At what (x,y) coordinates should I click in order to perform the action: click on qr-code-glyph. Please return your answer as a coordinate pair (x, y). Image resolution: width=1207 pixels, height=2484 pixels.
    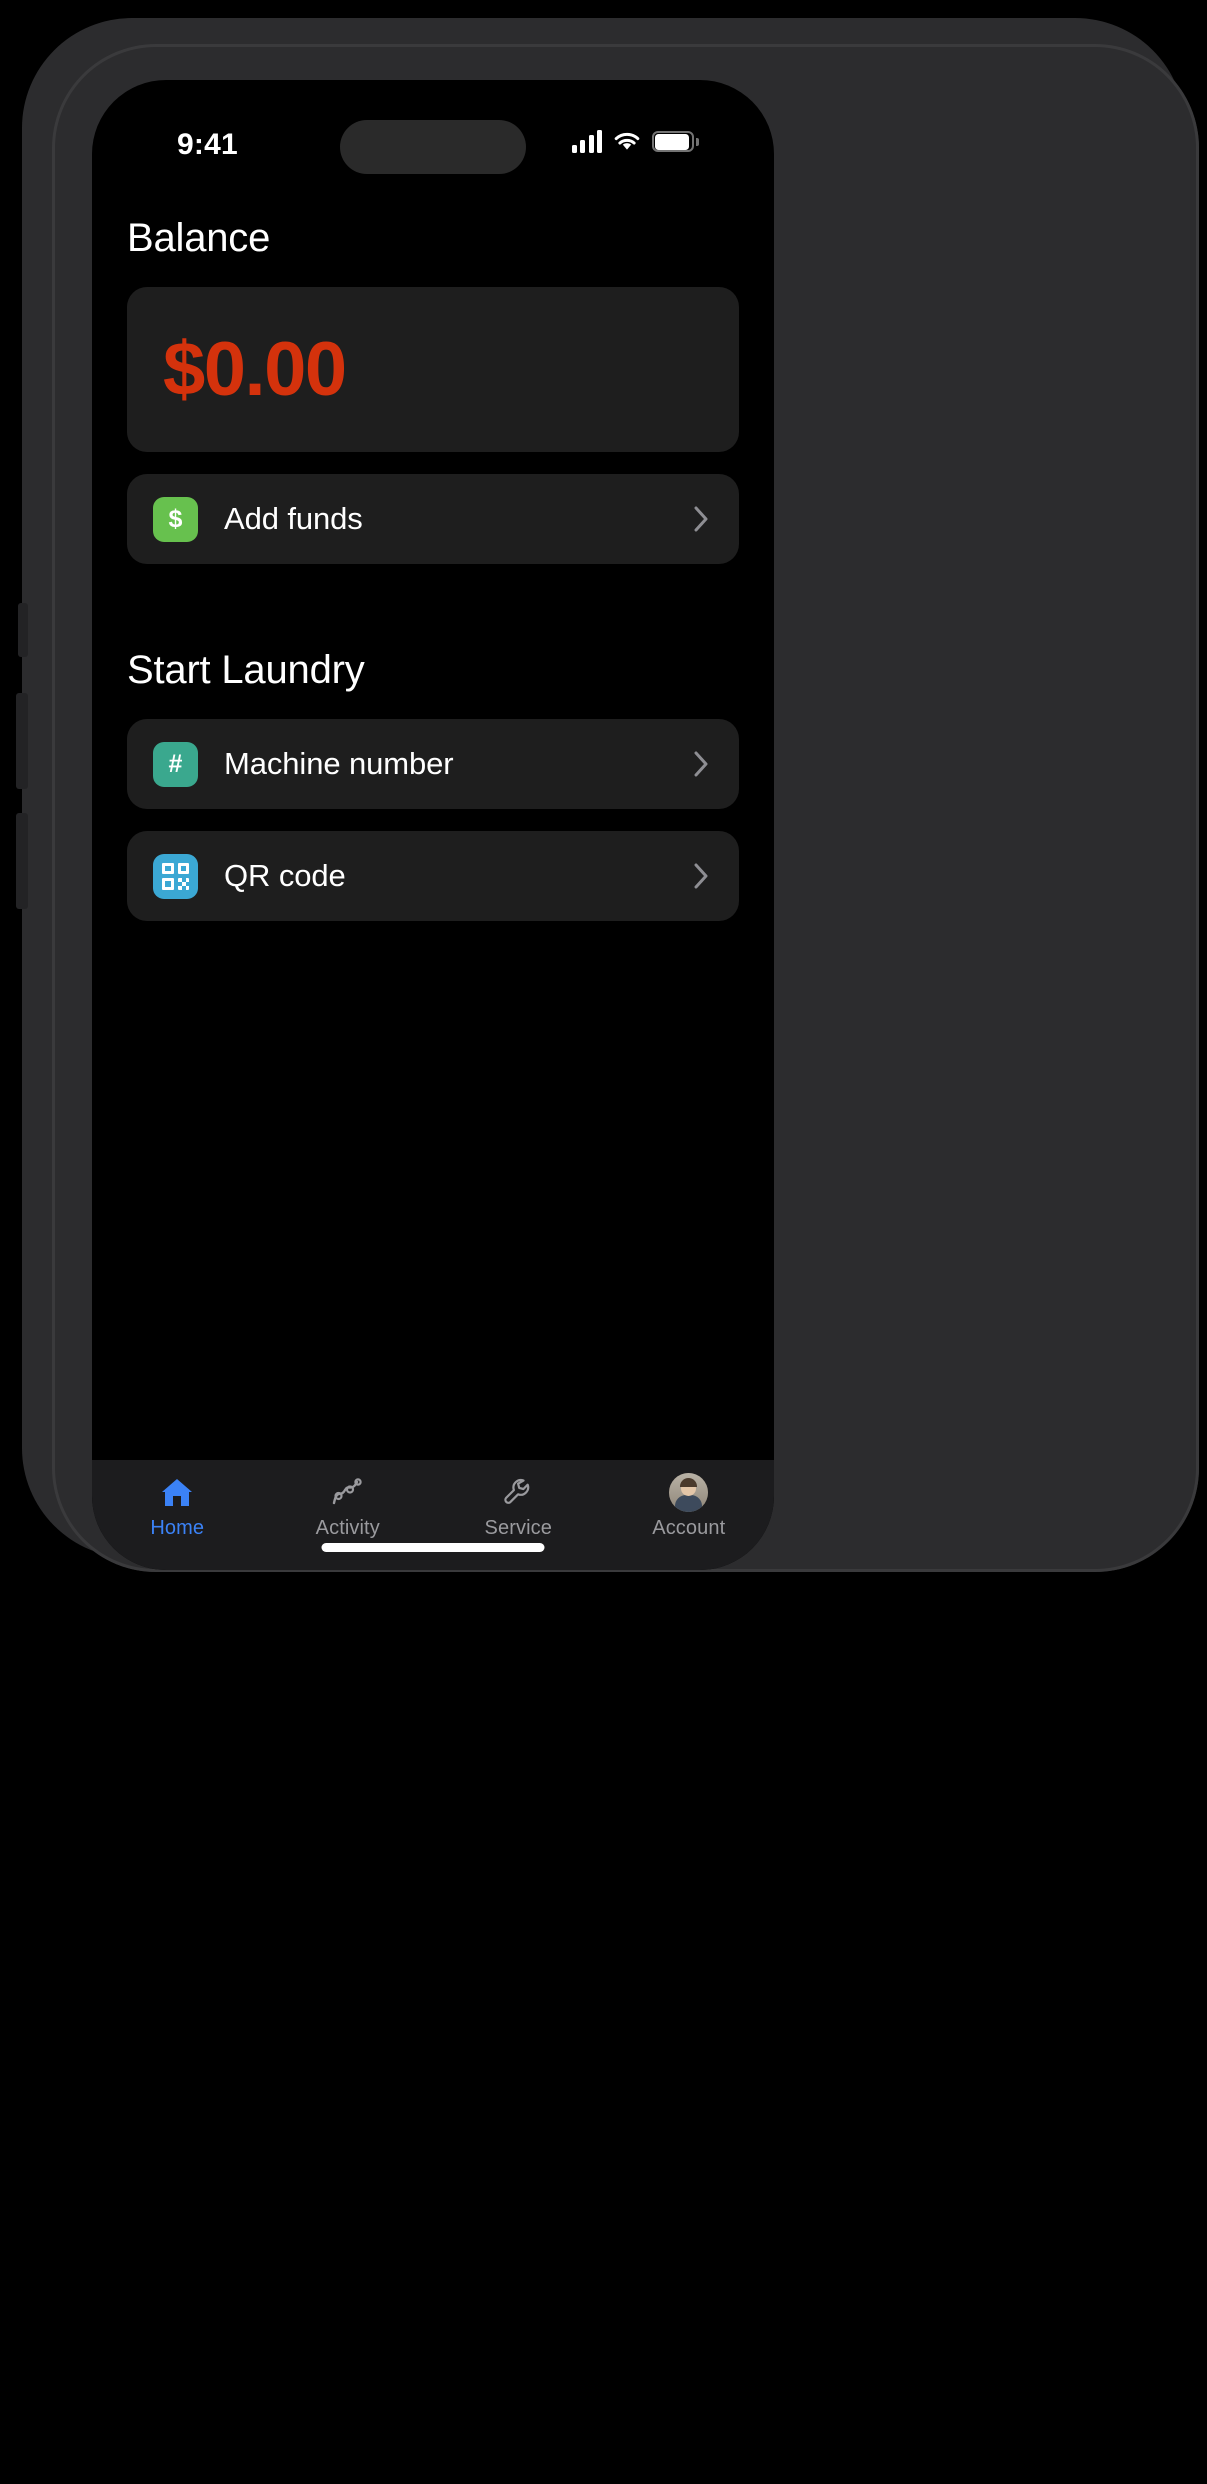
    Looking at the image, I should click on (175, 876).